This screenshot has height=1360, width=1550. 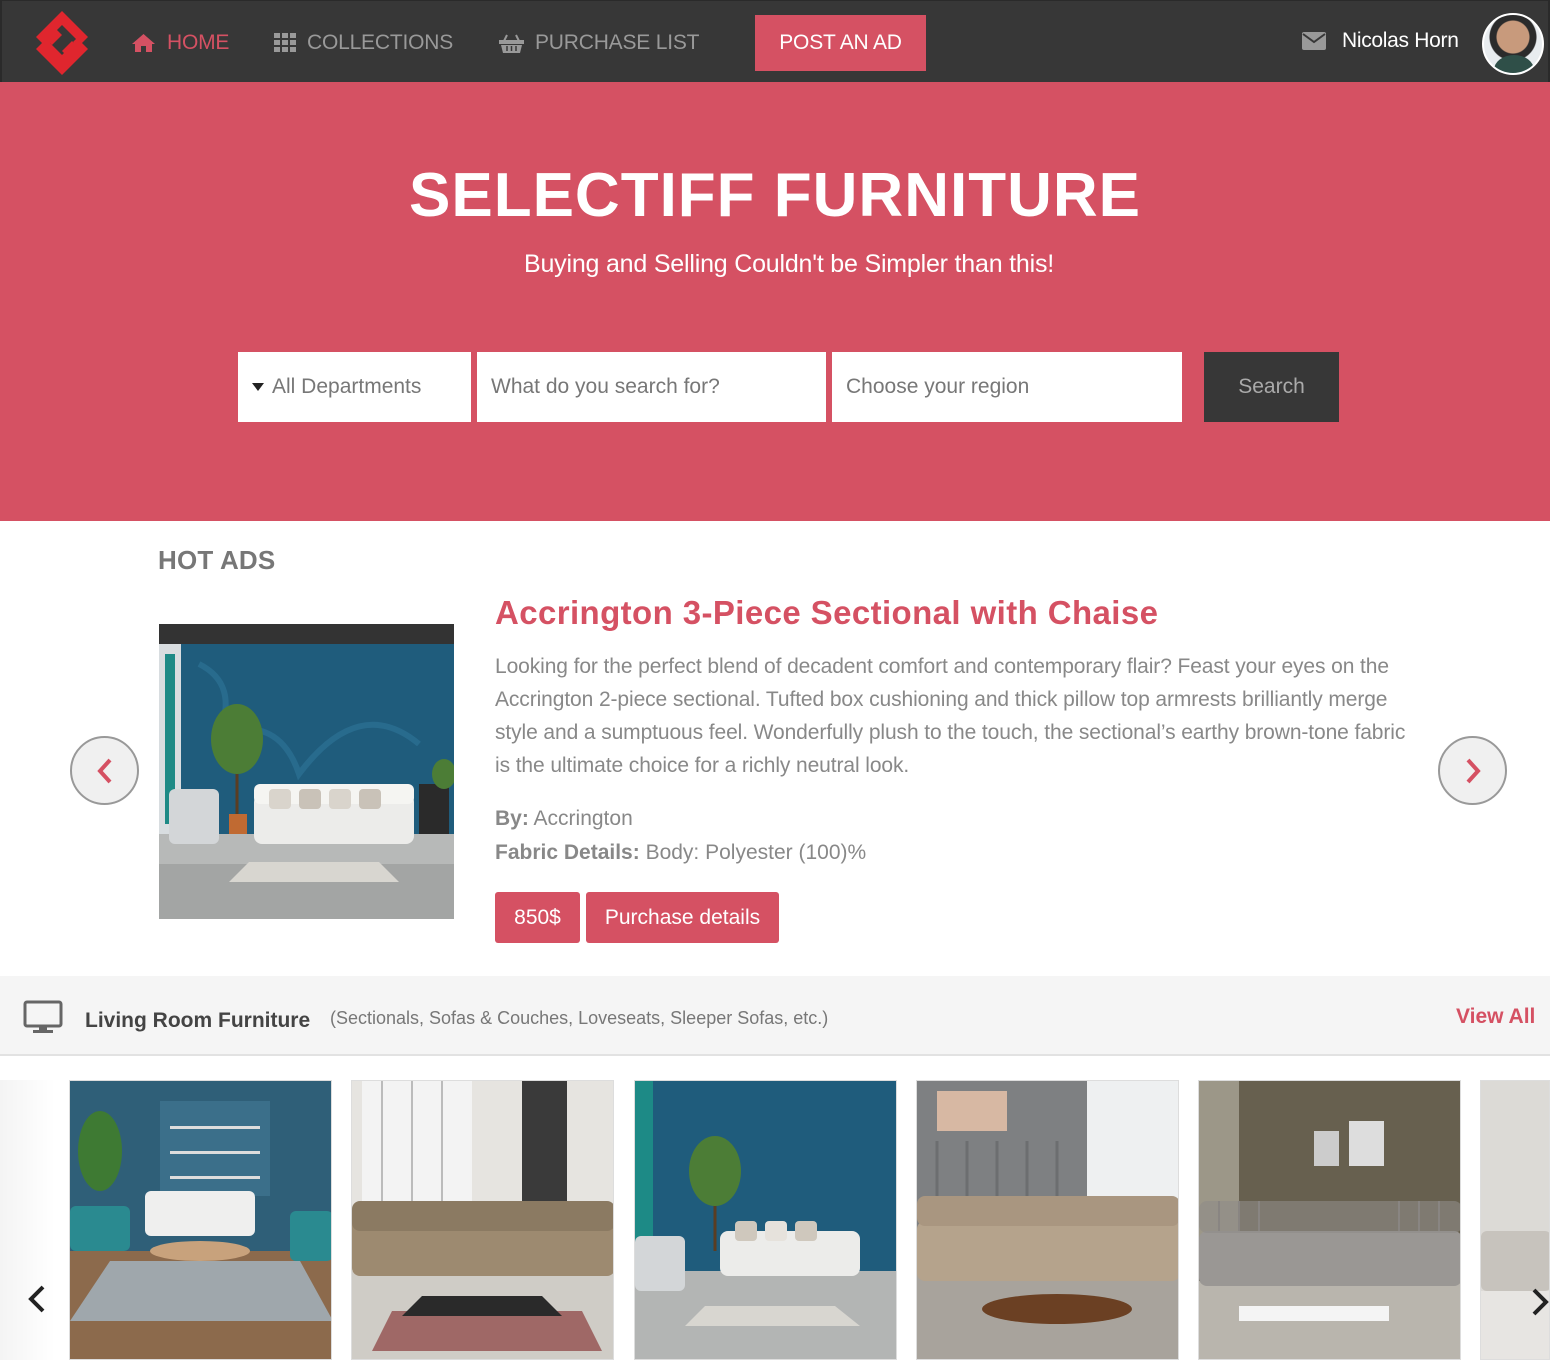 I want to click on search-button: Search, so click(x=1271, y=387).